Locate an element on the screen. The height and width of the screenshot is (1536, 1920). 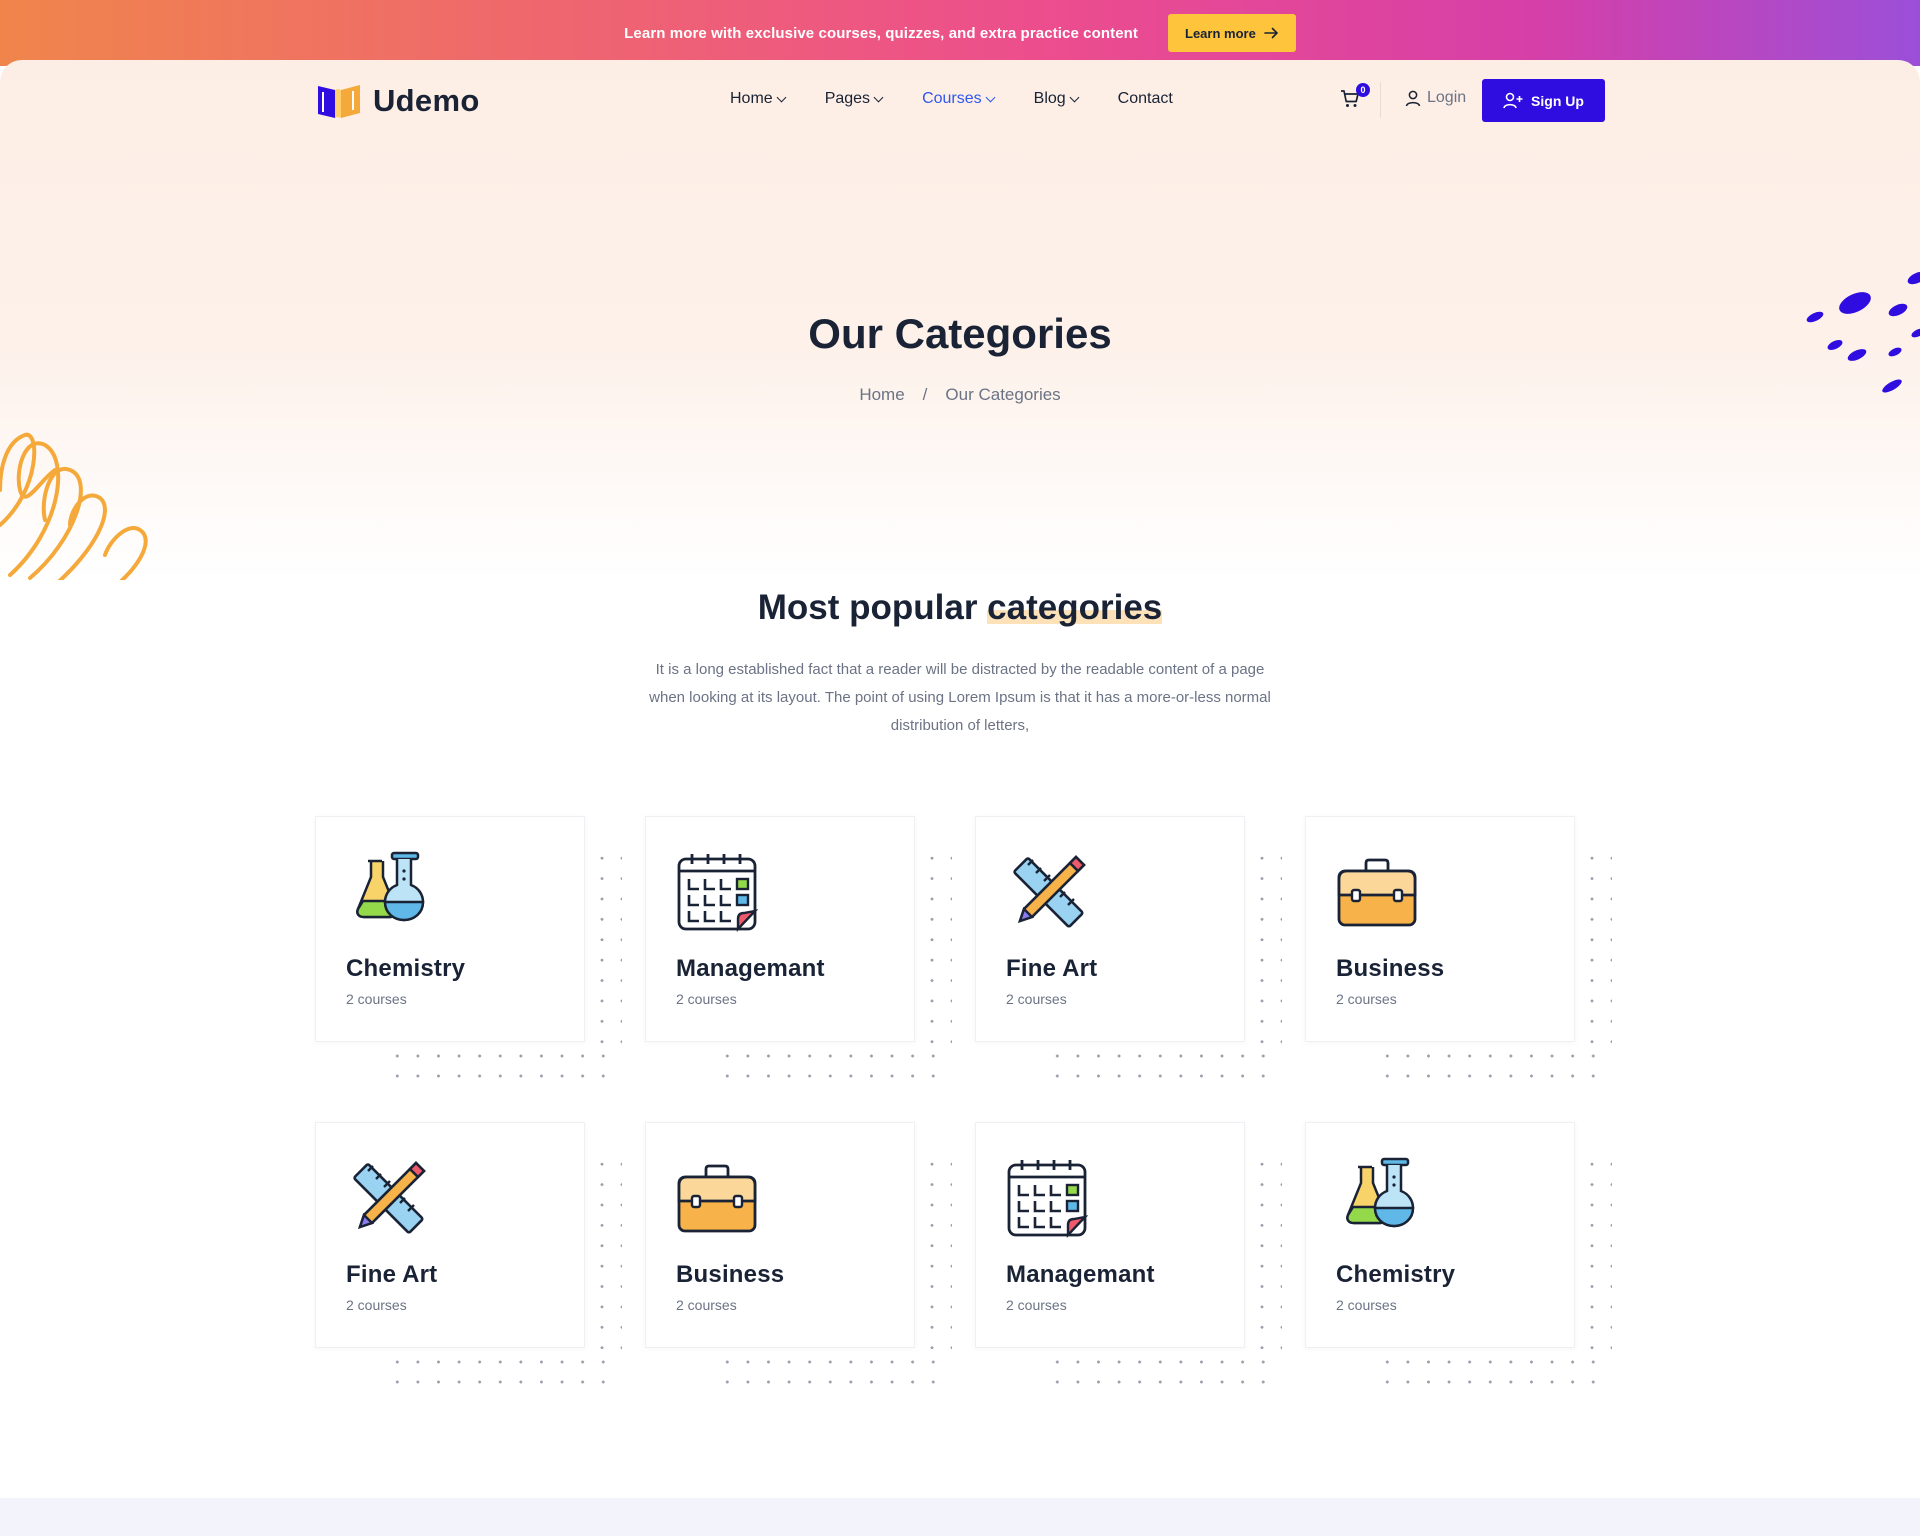
login-link: Login is located at coordinates (1435, 98).